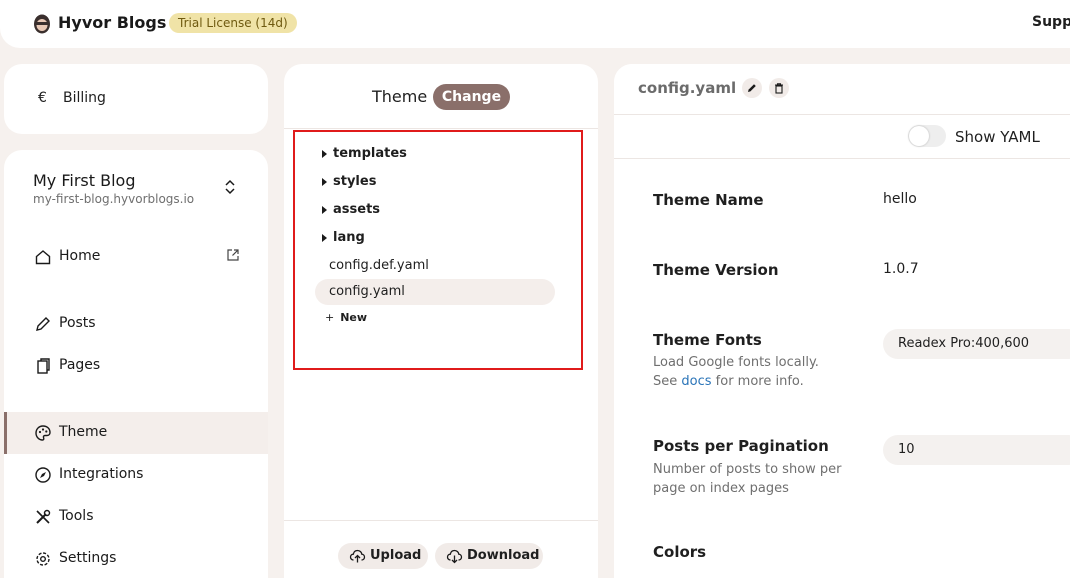  Describe the element at coordinates (696, 381) in the screenshot. I see `docs-link: docs` at that location.